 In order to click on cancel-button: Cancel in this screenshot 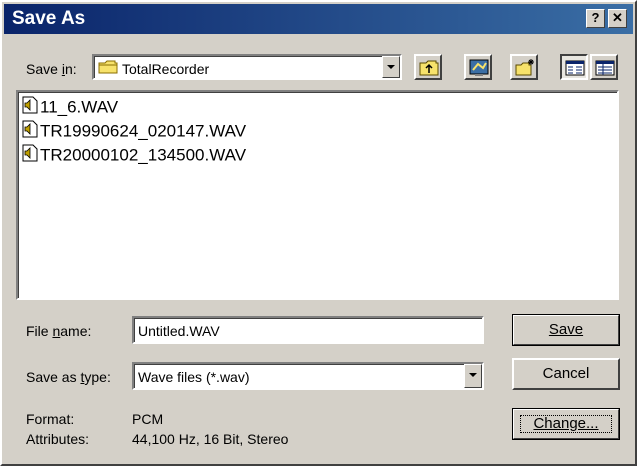, I will do `click(566, 374)`.